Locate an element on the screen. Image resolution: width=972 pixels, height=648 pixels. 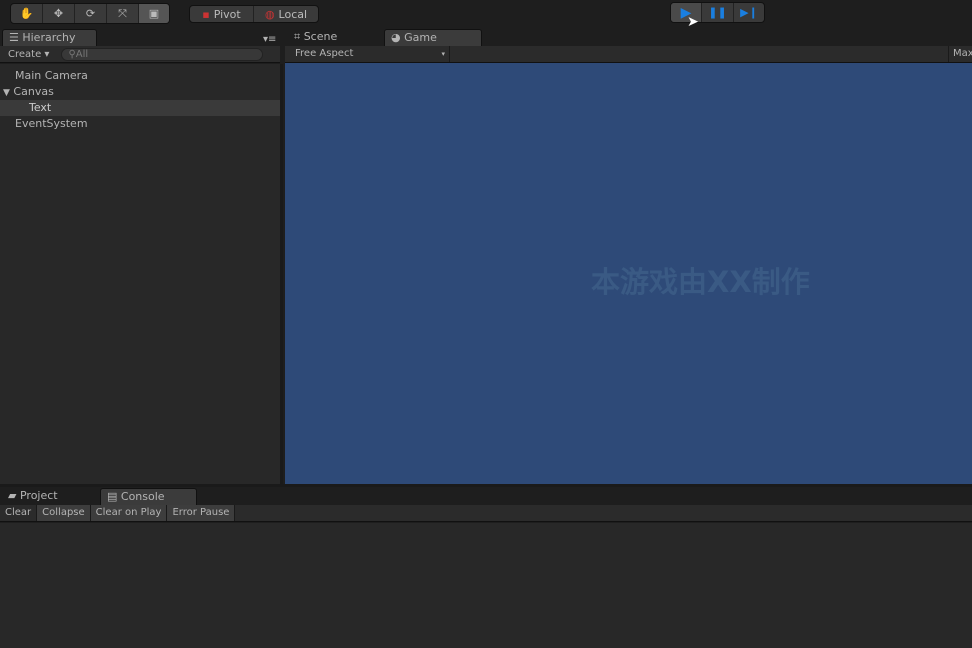
hierarchy-item-text: Text is located at coordinates (140, 108).